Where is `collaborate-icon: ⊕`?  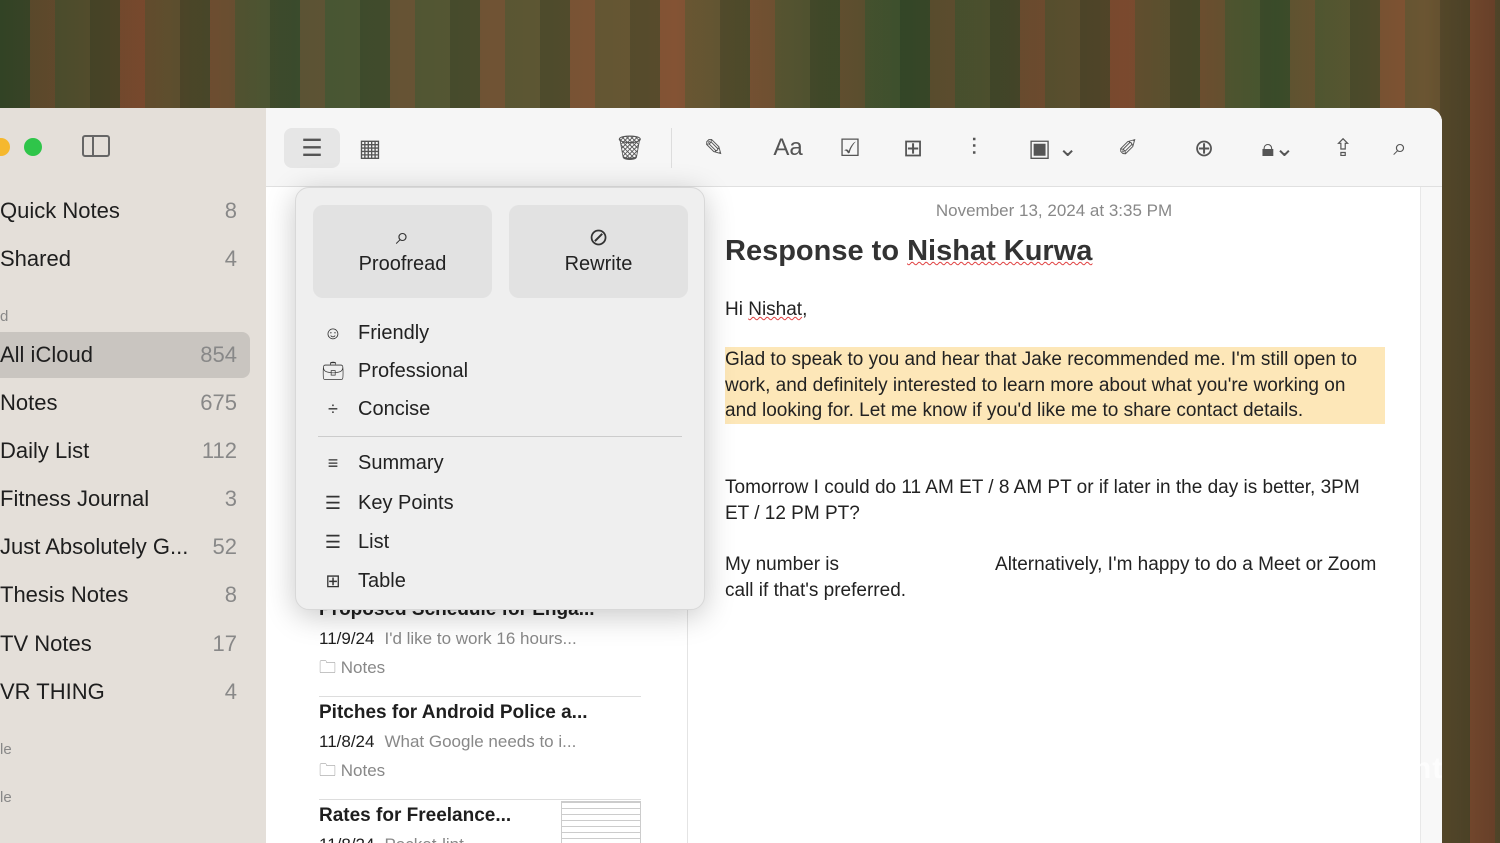 collaborate-icon: ⊕ is located at coordinates (1204, 148).